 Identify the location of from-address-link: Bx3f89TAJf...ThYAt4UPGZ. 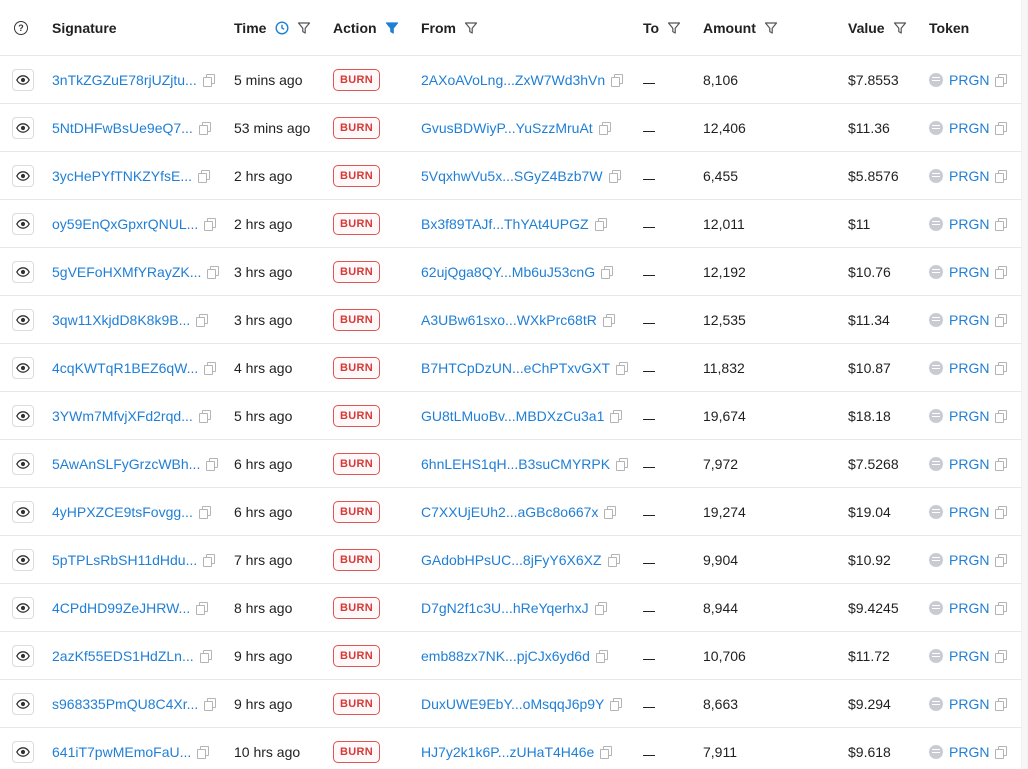
(505, 224).